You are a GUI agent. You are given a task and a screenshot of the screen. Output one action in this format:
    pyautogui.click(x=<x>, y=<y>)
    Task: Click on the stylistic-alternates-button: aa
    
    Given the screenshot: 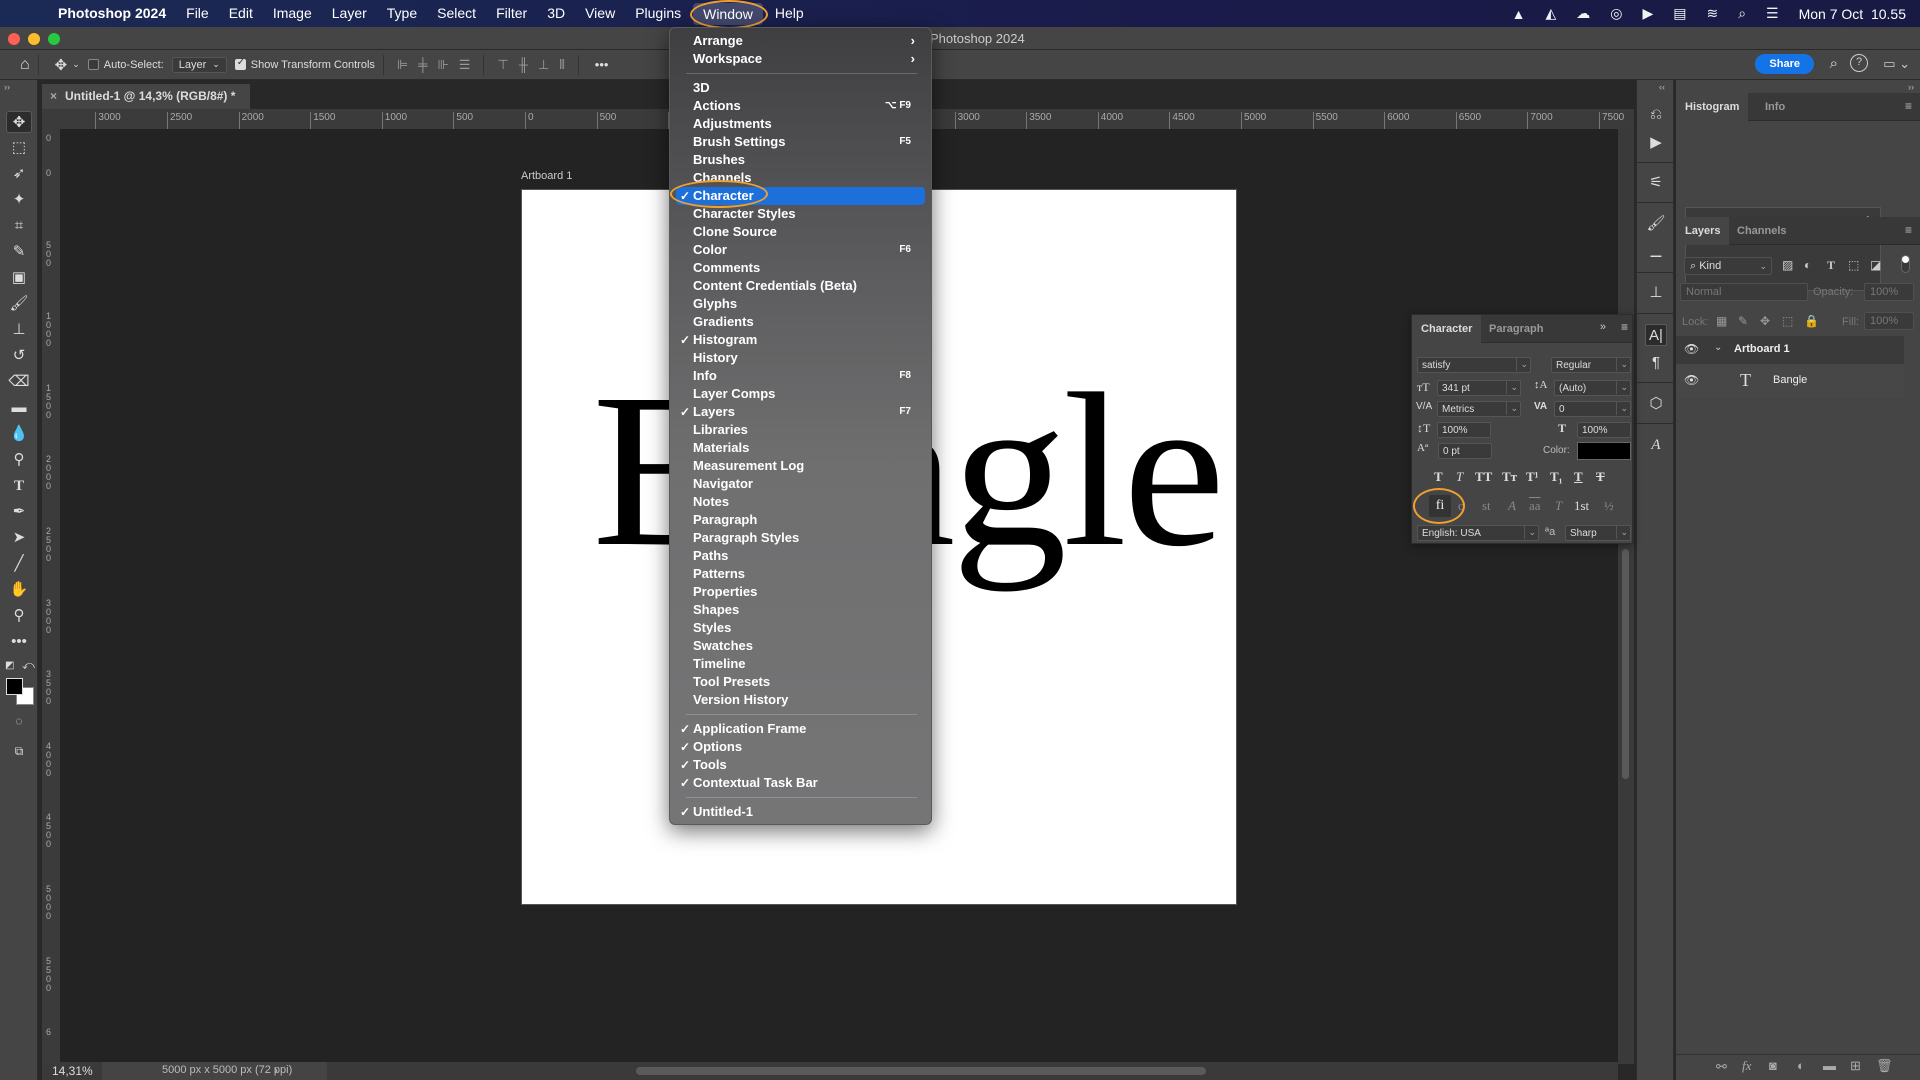 What is the action you would take?
    pyautogui.click(x=1535, y=506)
    